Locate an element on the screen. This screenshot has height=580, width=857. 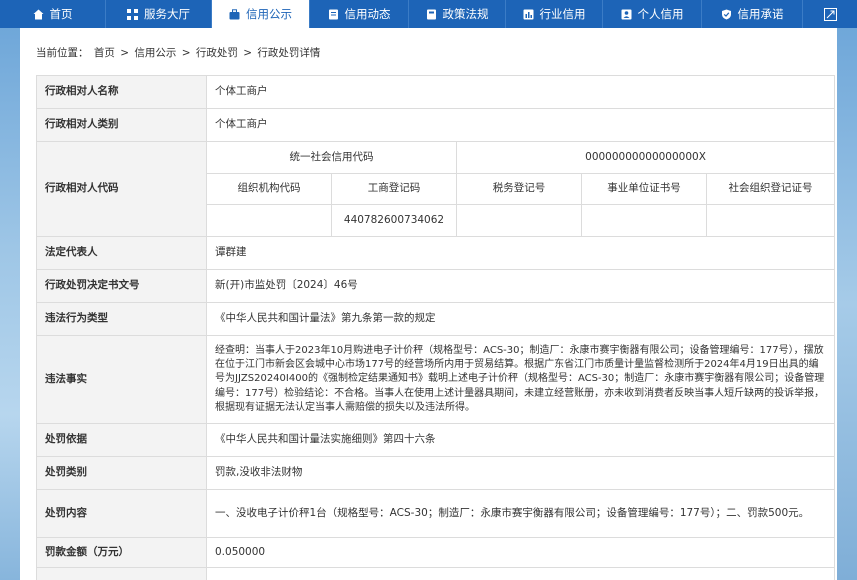
book-icon is located at coordinates (431, 14).